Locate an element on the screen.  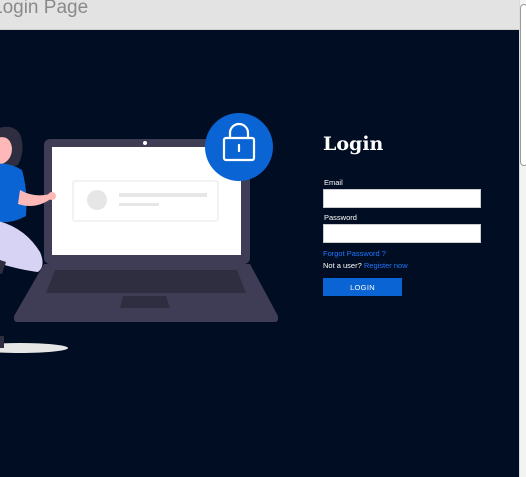
password-input is located at coordinates (402, 233).